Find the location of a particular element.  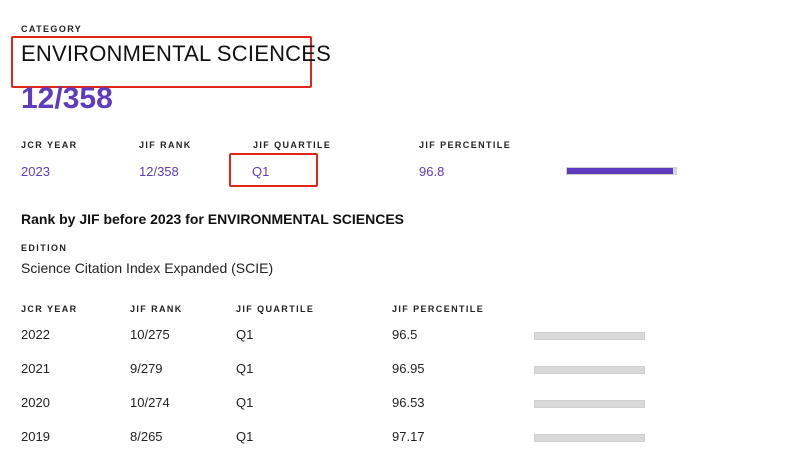

history-header-percentile: JIF PERCENTILE is located at coordinates (438, 309).